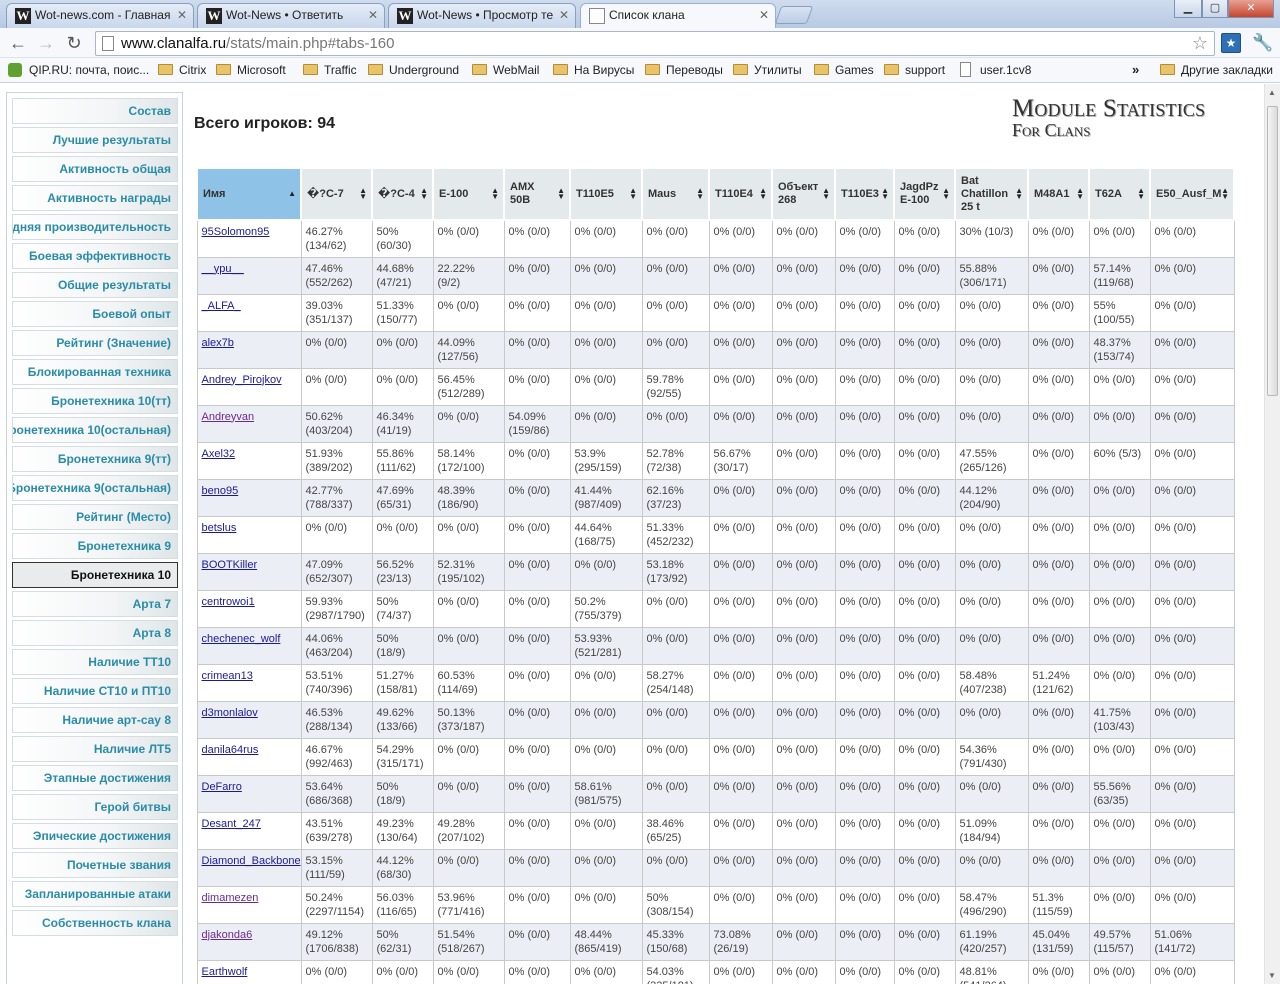 The height and width of the screenshot is (984, 1280). Describe the element at coordinates (606, 194) in the screenshot. I see `column-header: T110E5 ▲ ▼` at that location.